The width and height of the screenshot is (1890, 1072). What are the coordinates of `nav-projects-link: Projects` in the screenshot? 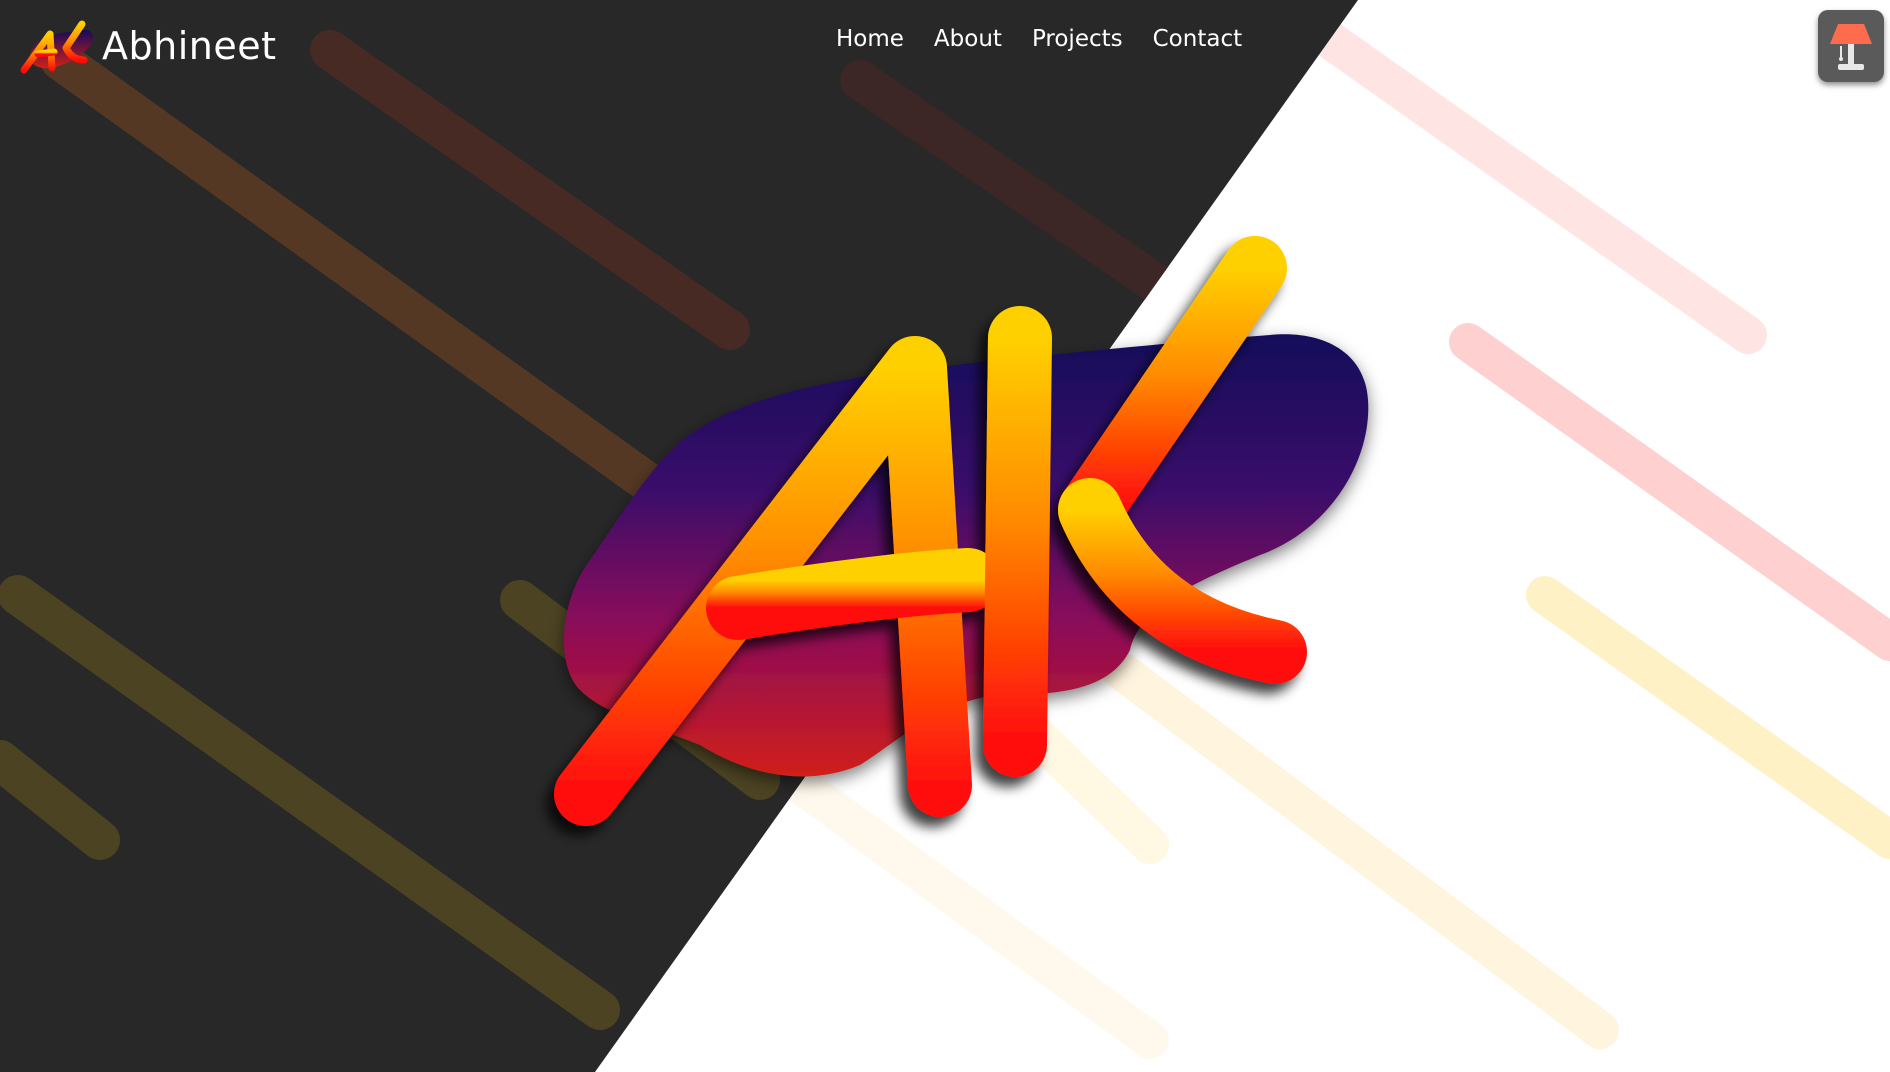 It's located at (1077, 39).